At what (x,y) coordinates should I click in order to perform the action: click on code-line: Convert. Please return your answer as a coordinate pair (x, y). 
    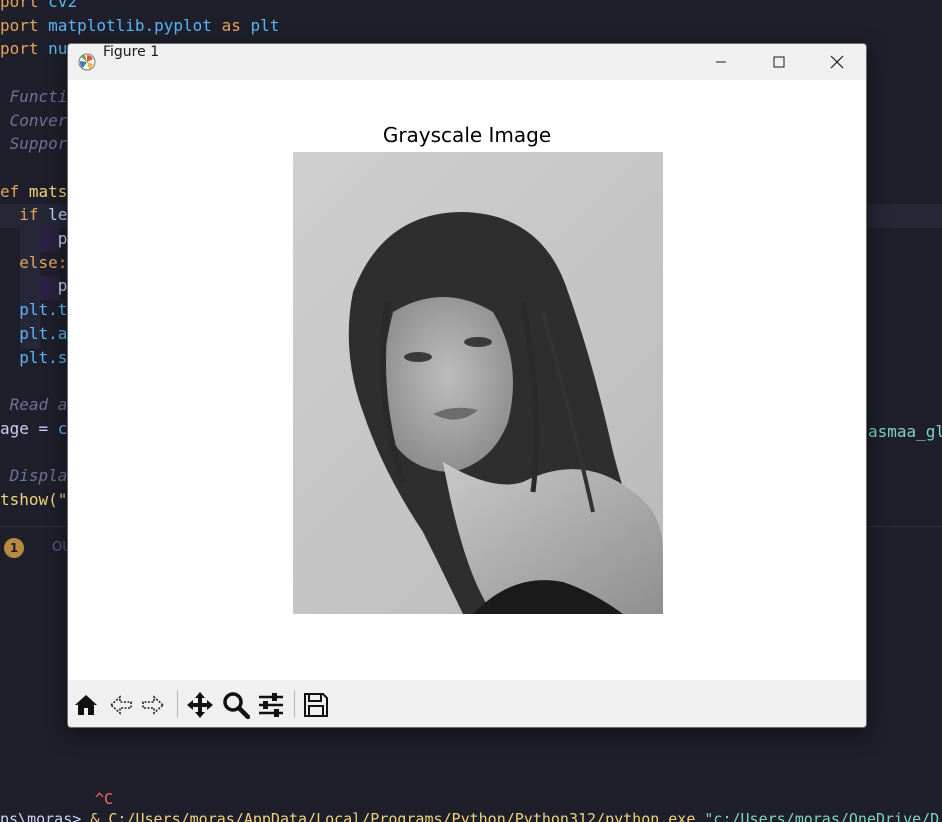
    Looking at the image, I should click on (38, 121).